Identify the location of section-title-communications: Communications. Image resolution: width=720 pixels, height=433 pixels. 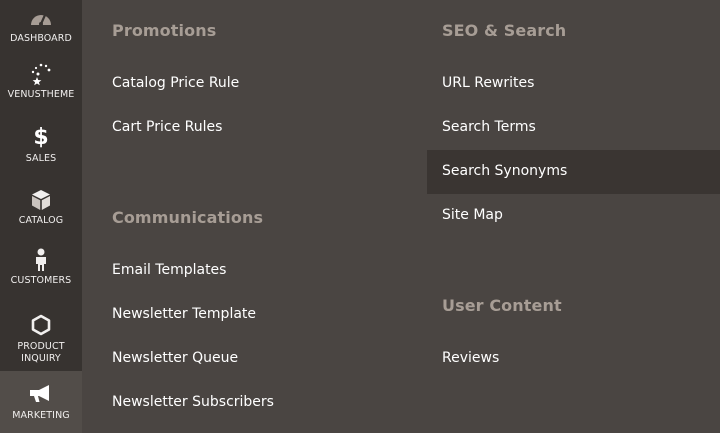
(188, 217).